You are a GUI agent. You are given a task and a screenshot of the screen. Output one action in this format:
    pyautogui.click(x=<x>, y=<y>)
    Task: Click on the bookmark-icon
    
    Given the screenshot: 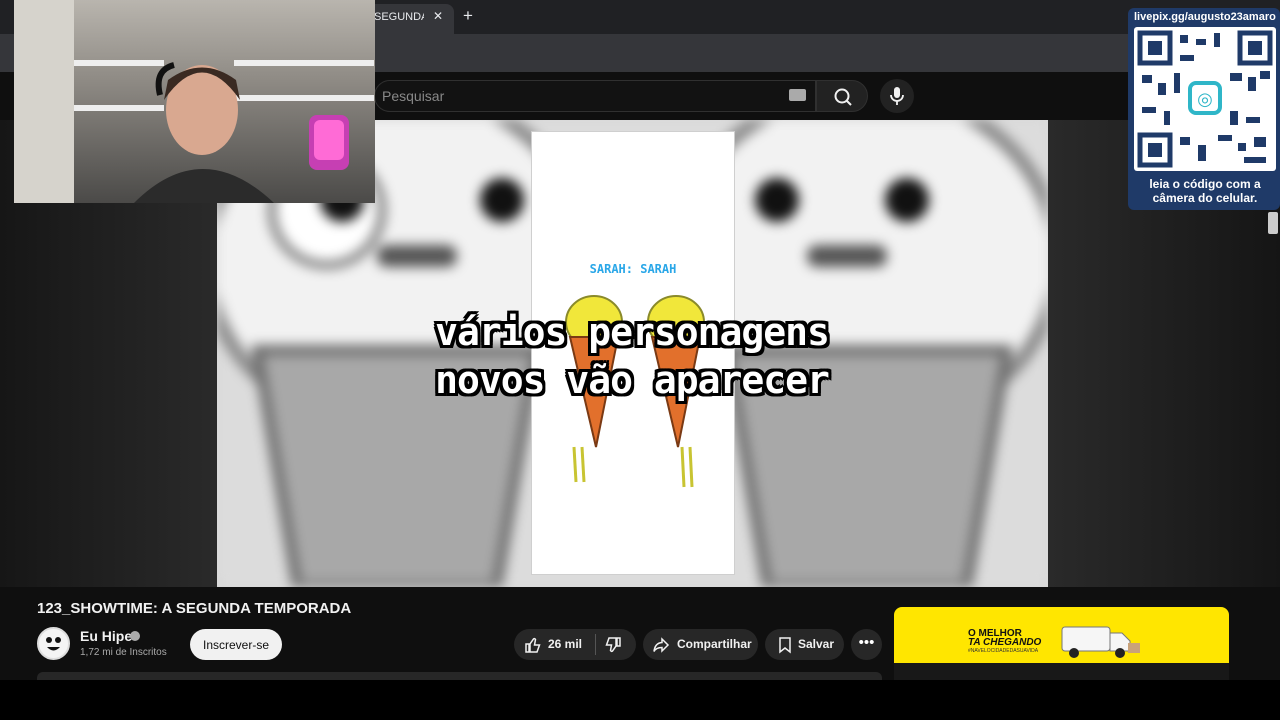 What is the action you would take?
    pyautogui.click(x=785, y=647)
    